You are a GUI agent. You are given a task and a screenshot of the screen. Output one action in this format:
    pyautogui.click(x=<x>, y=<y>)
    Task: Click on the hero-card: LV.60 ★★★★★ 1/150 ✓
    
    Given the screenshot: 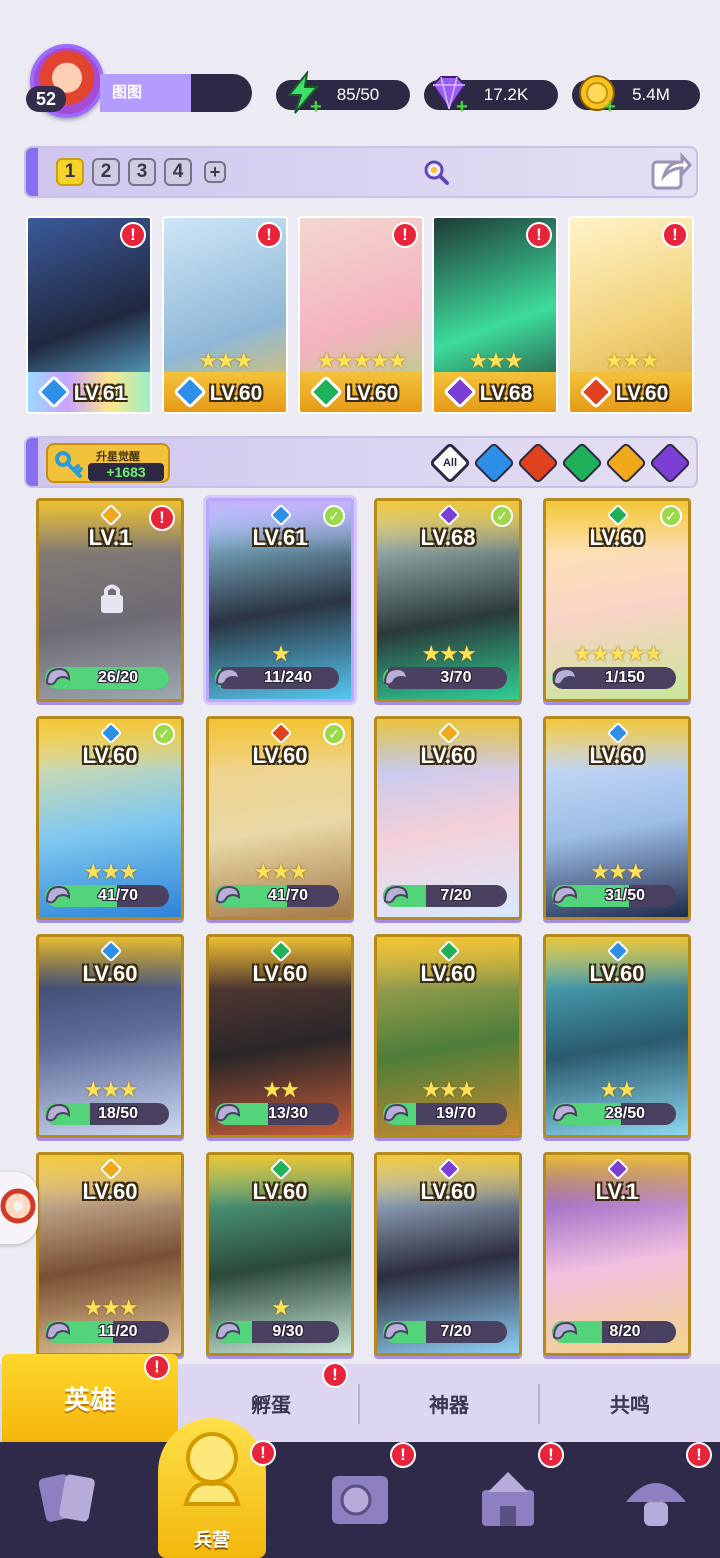 What is the action you would take?
    pyautogui.click(x=617, y=600)
    